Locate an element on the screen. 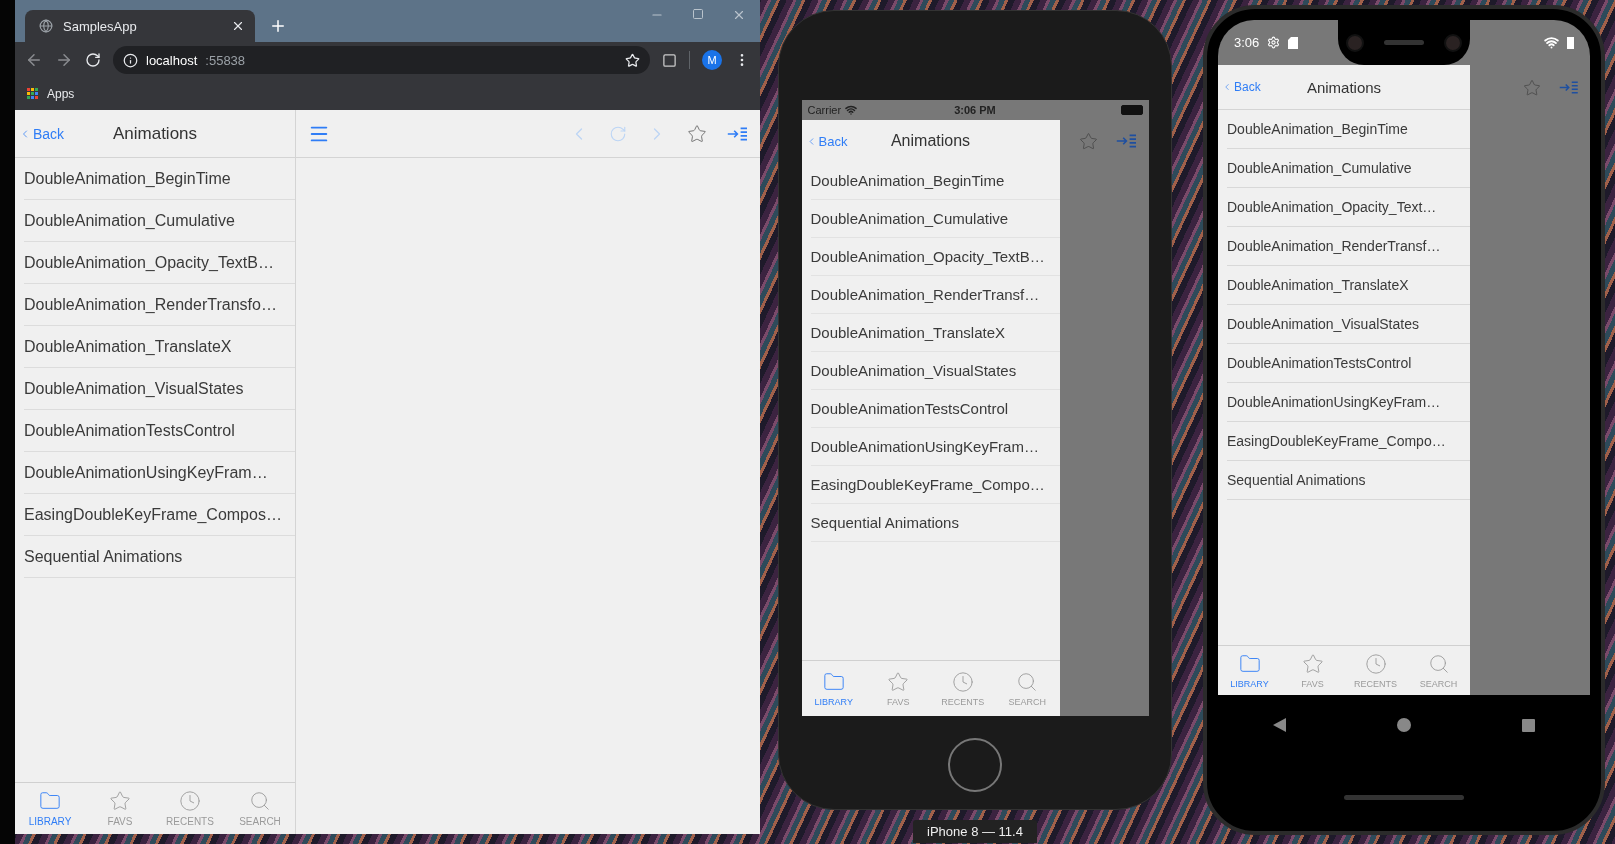 Image resolution: width=1615 pixels, height=844 pixels. status-time: 3:06 is located at coordinates (1247, 42).